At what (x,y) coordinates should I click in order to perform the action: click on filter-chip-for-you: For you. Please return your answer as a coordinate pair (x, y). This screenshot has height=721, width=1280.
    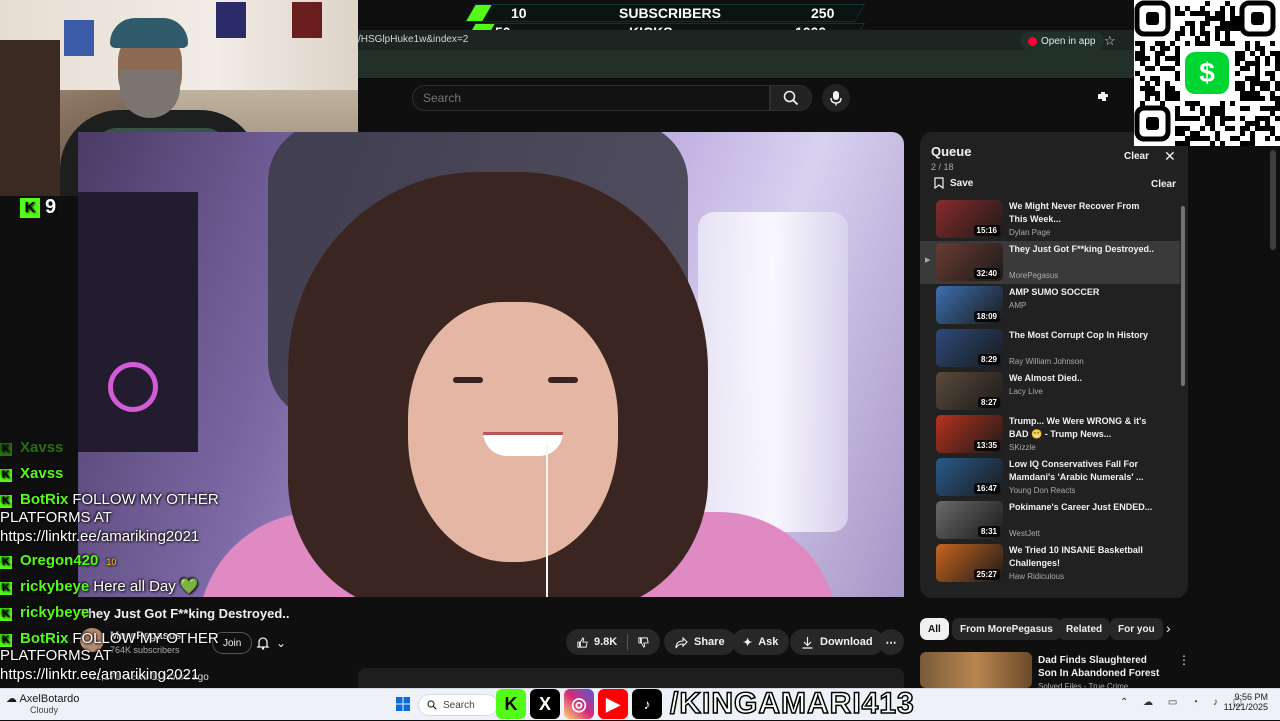
    Looking at the image, I should click on (1136, 629).